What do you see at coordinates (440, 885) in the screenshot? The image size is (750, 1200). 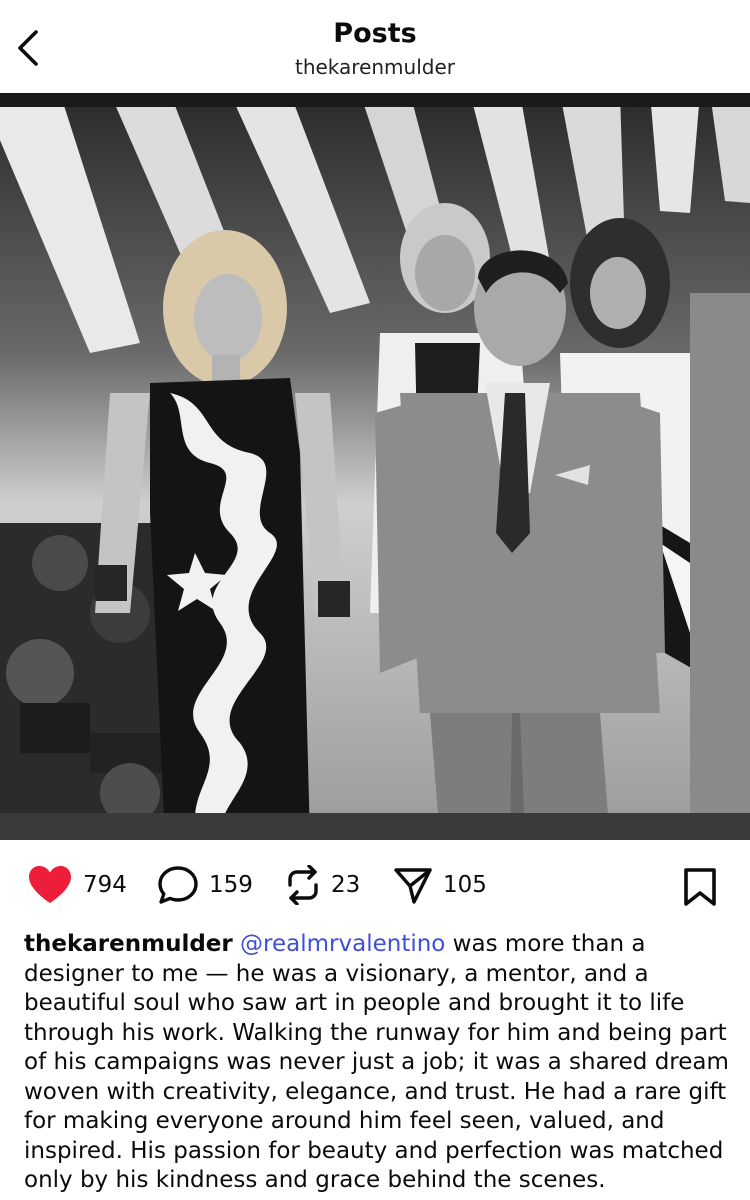 I see `share-button: 105` at bounding box center [440, 885].